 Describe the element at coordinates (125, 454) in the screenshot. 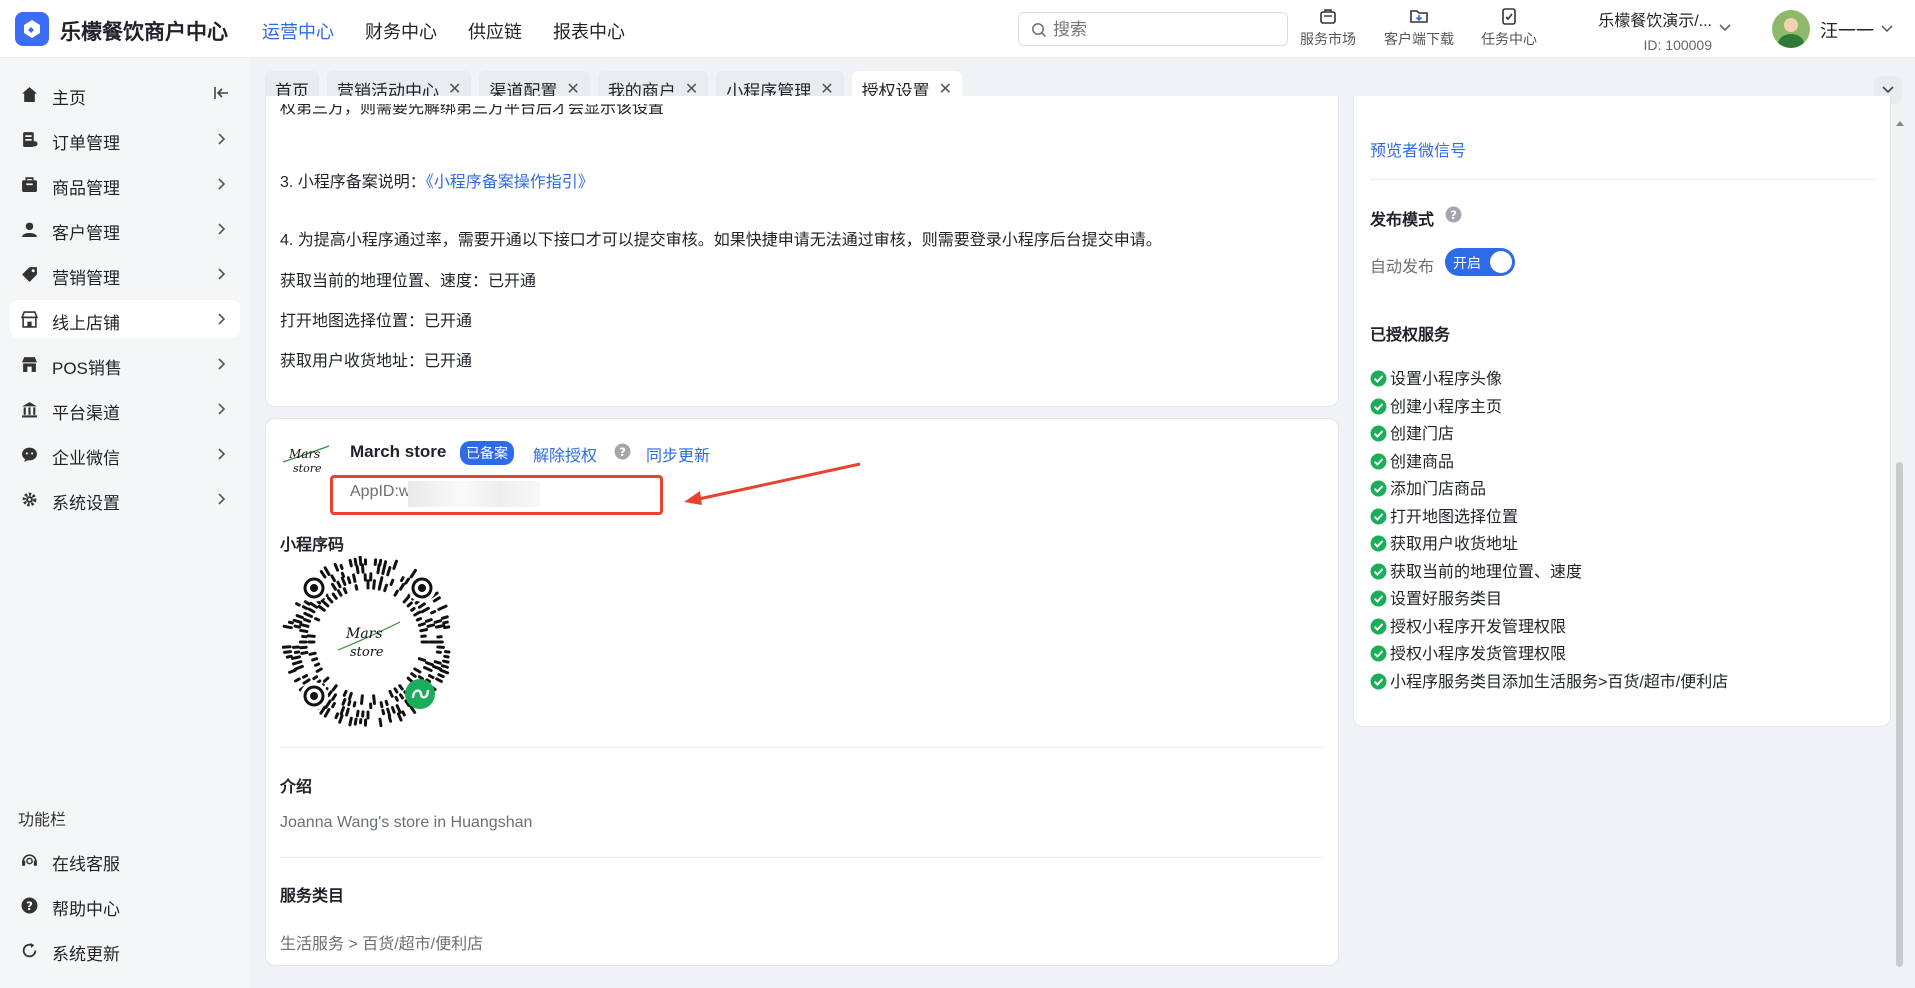

I see `sidebar-item-wechat-work: 企业微信` at that location.